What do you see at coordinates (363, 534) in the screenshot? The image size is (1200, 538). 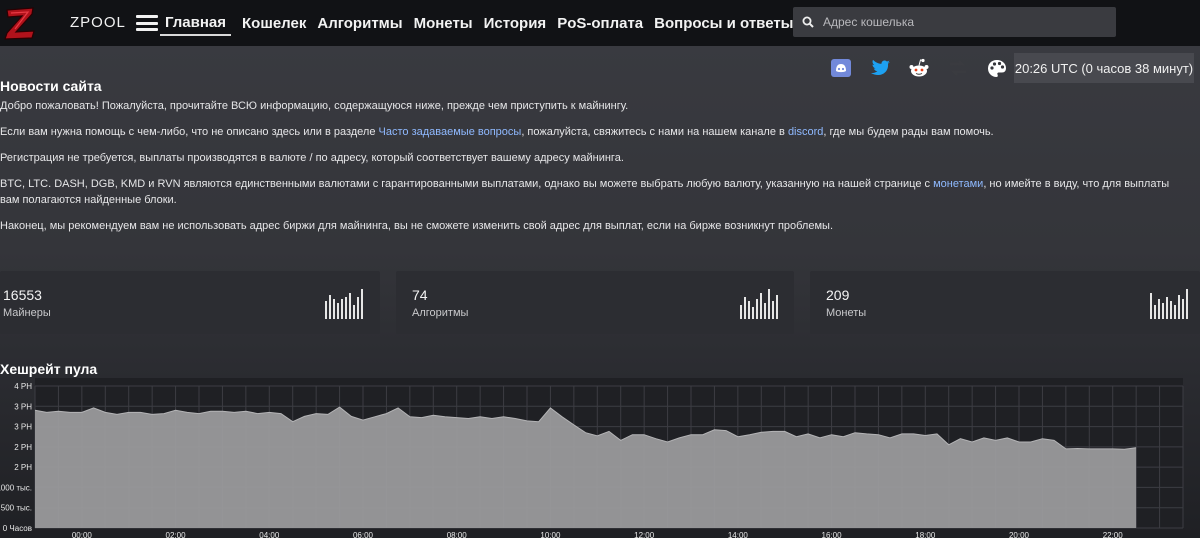 I see `x-tick-label: 06:00` at bounding box center [363, 534].